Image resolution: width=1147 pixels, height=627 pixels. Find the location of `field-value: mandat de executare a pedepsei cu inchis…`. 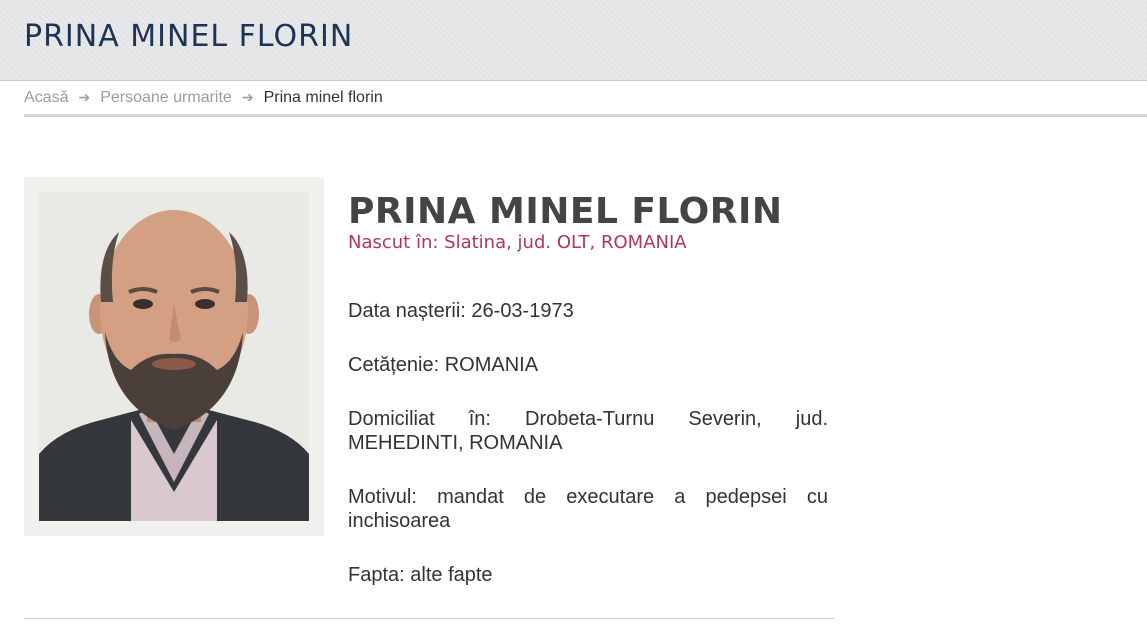

field-value: mandat de executare a pedepsei cu inchis… is located at coordinates (588, 509).